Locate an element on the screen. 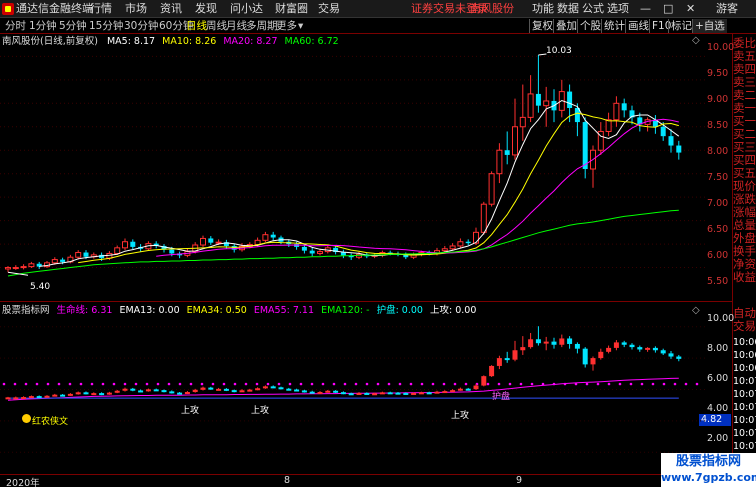 Image resolution: width=756 pixels, height=487 pixels. price-tick: 6.50 is located at coordinates (718, 229).